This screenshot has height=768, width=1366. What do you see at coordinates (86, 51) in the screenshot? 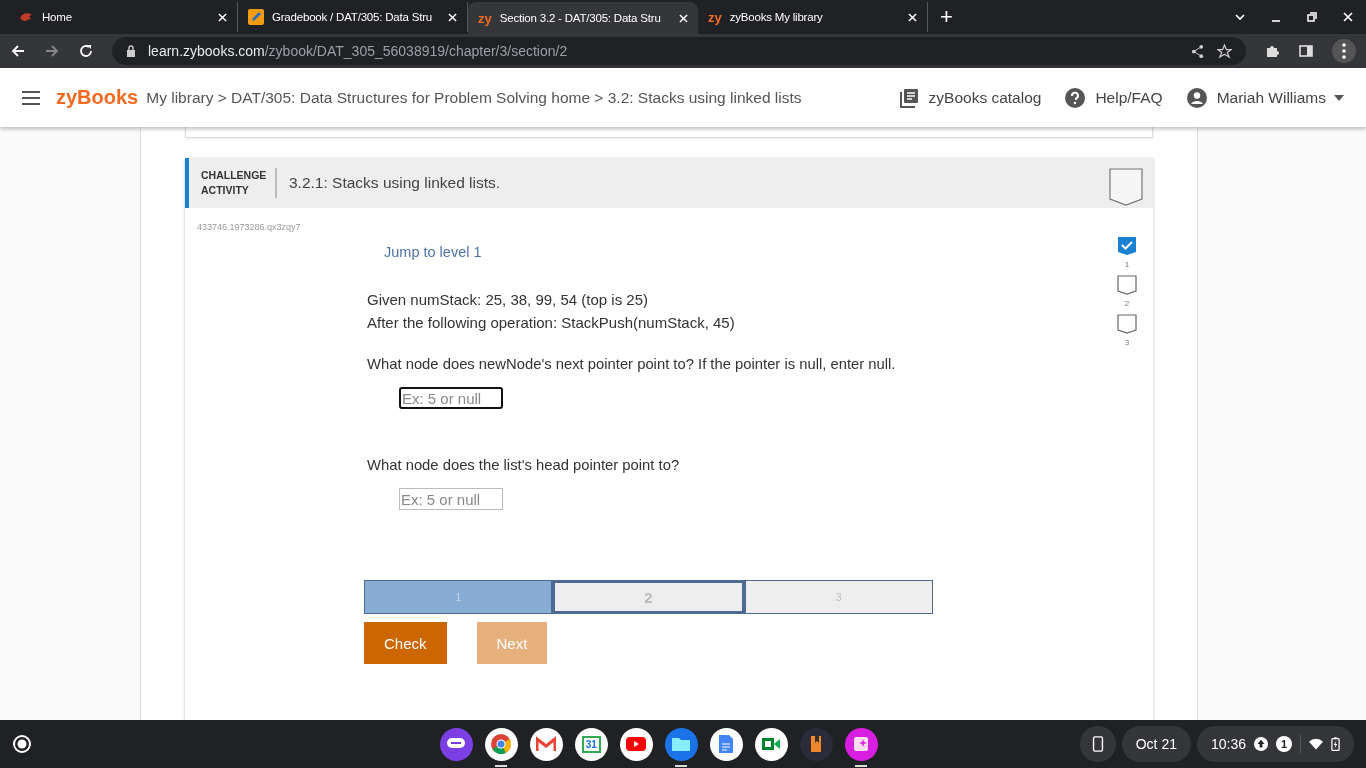
I see `reload-icon` at bounding box center [86, 51].